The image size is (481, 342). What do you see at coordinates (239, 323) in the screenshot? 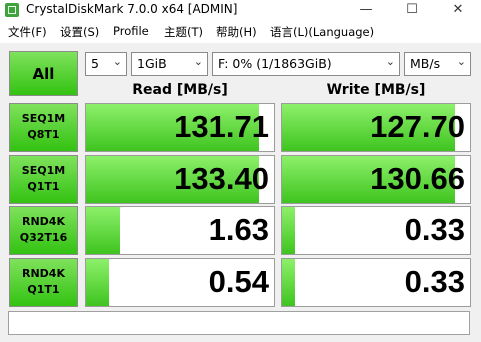
I see `comment-input` at bounding box center [239, 323].